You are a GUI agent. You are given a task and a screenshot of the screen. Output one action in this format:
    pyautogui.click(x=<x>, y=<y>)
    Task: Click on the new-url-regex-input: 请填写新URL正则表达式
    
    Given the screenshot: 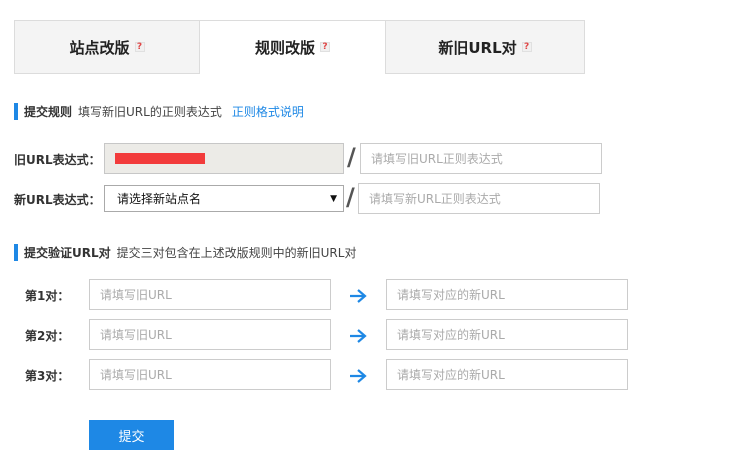 What is the action you would take?
    pyautogui.click(x=479, y=198)
    